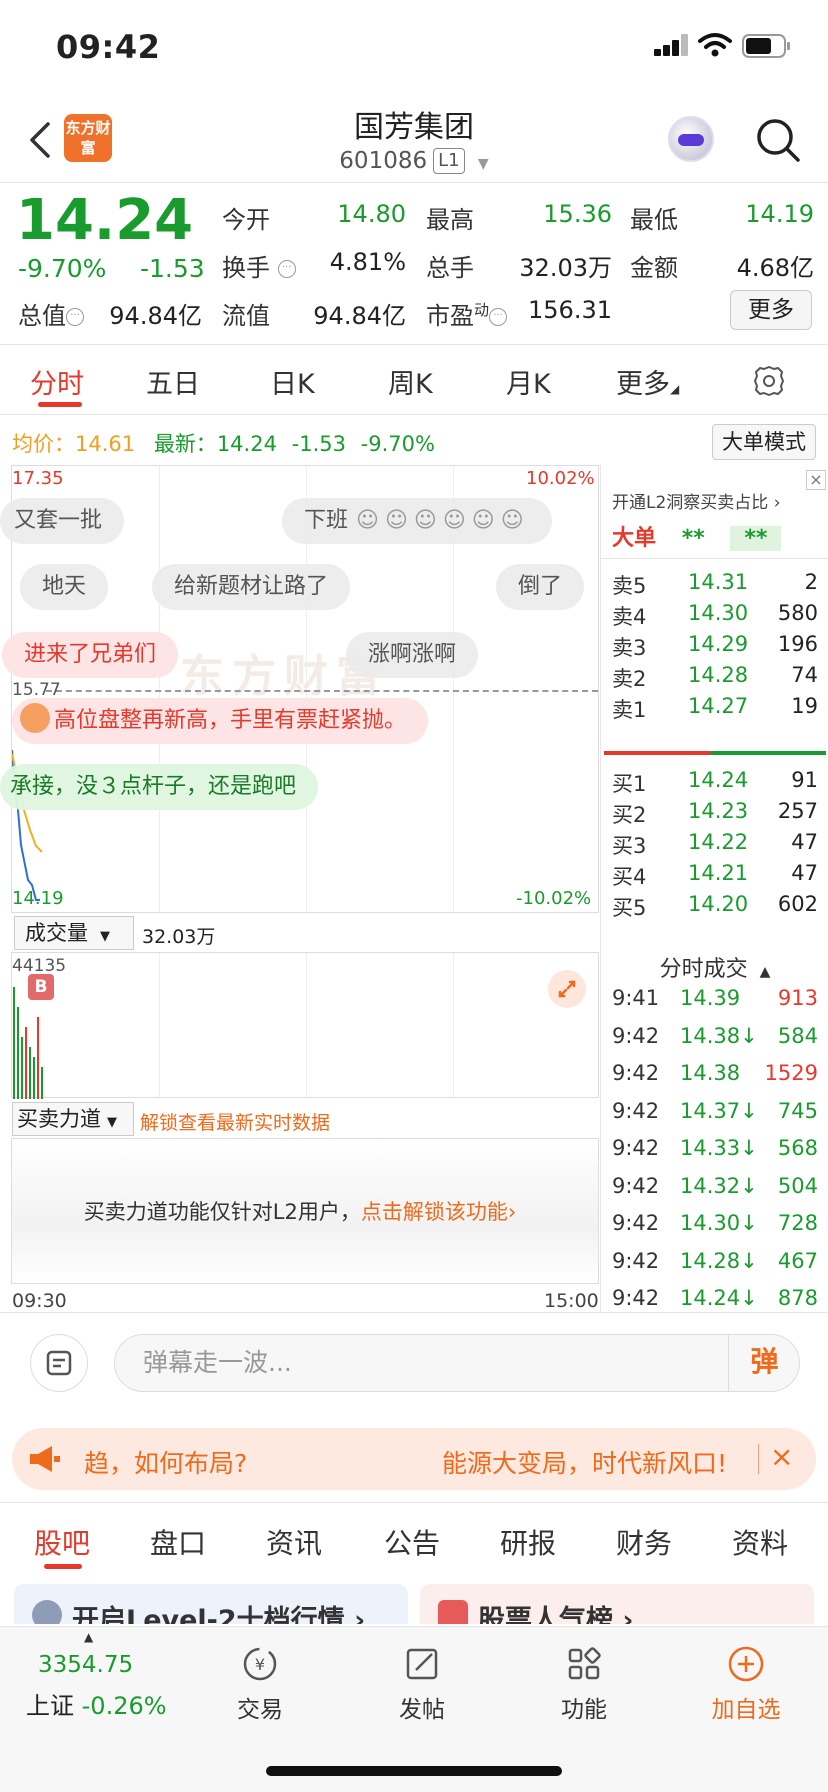  Describe the element at coordinates (453, 1612) in the screenshot. I see `chart-bar-icon` at that location.